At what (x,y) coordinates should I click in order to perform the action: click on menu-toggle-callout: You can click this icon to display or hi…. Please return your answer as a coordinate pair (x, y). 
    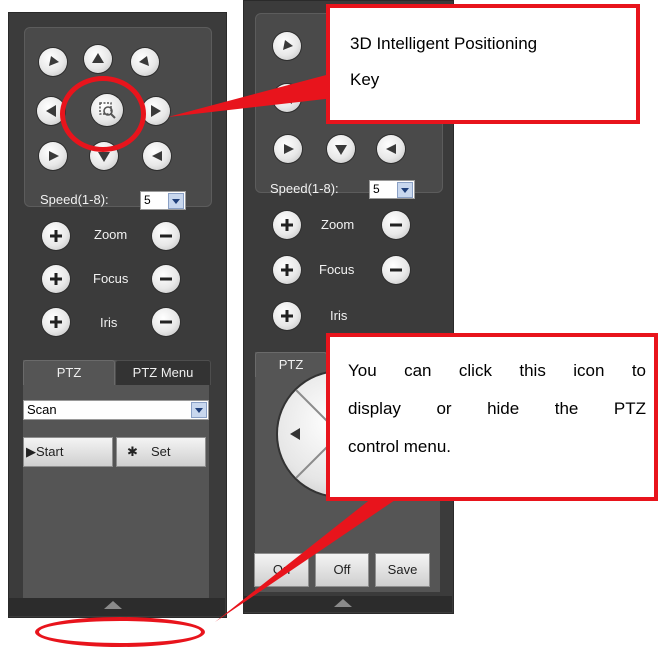
    Looking at the image, I should click on (492, 417).